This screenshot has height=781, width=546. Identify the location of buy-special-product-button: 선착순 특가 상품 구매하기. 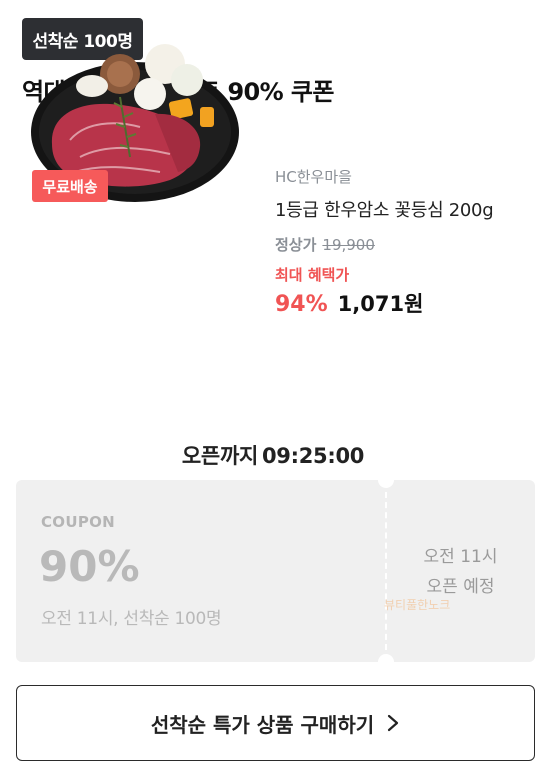
(275, 723).